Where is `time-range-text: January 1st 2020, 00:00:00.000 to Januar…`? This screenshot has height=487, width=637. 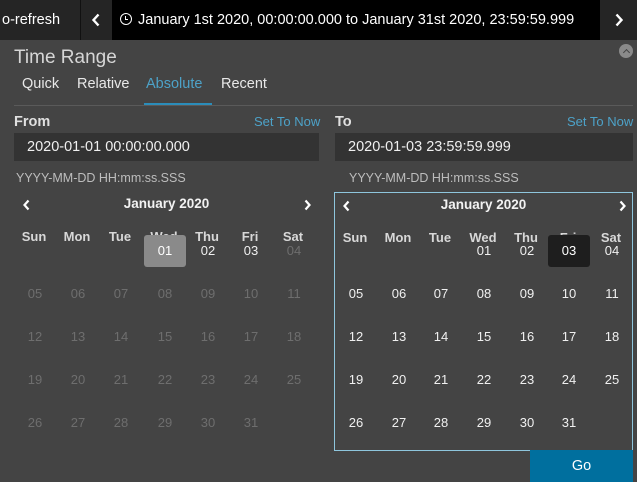
time-range-text: January 1st 2020, 00:00:00.000 to Januar… is located at coordinates (356, 20).